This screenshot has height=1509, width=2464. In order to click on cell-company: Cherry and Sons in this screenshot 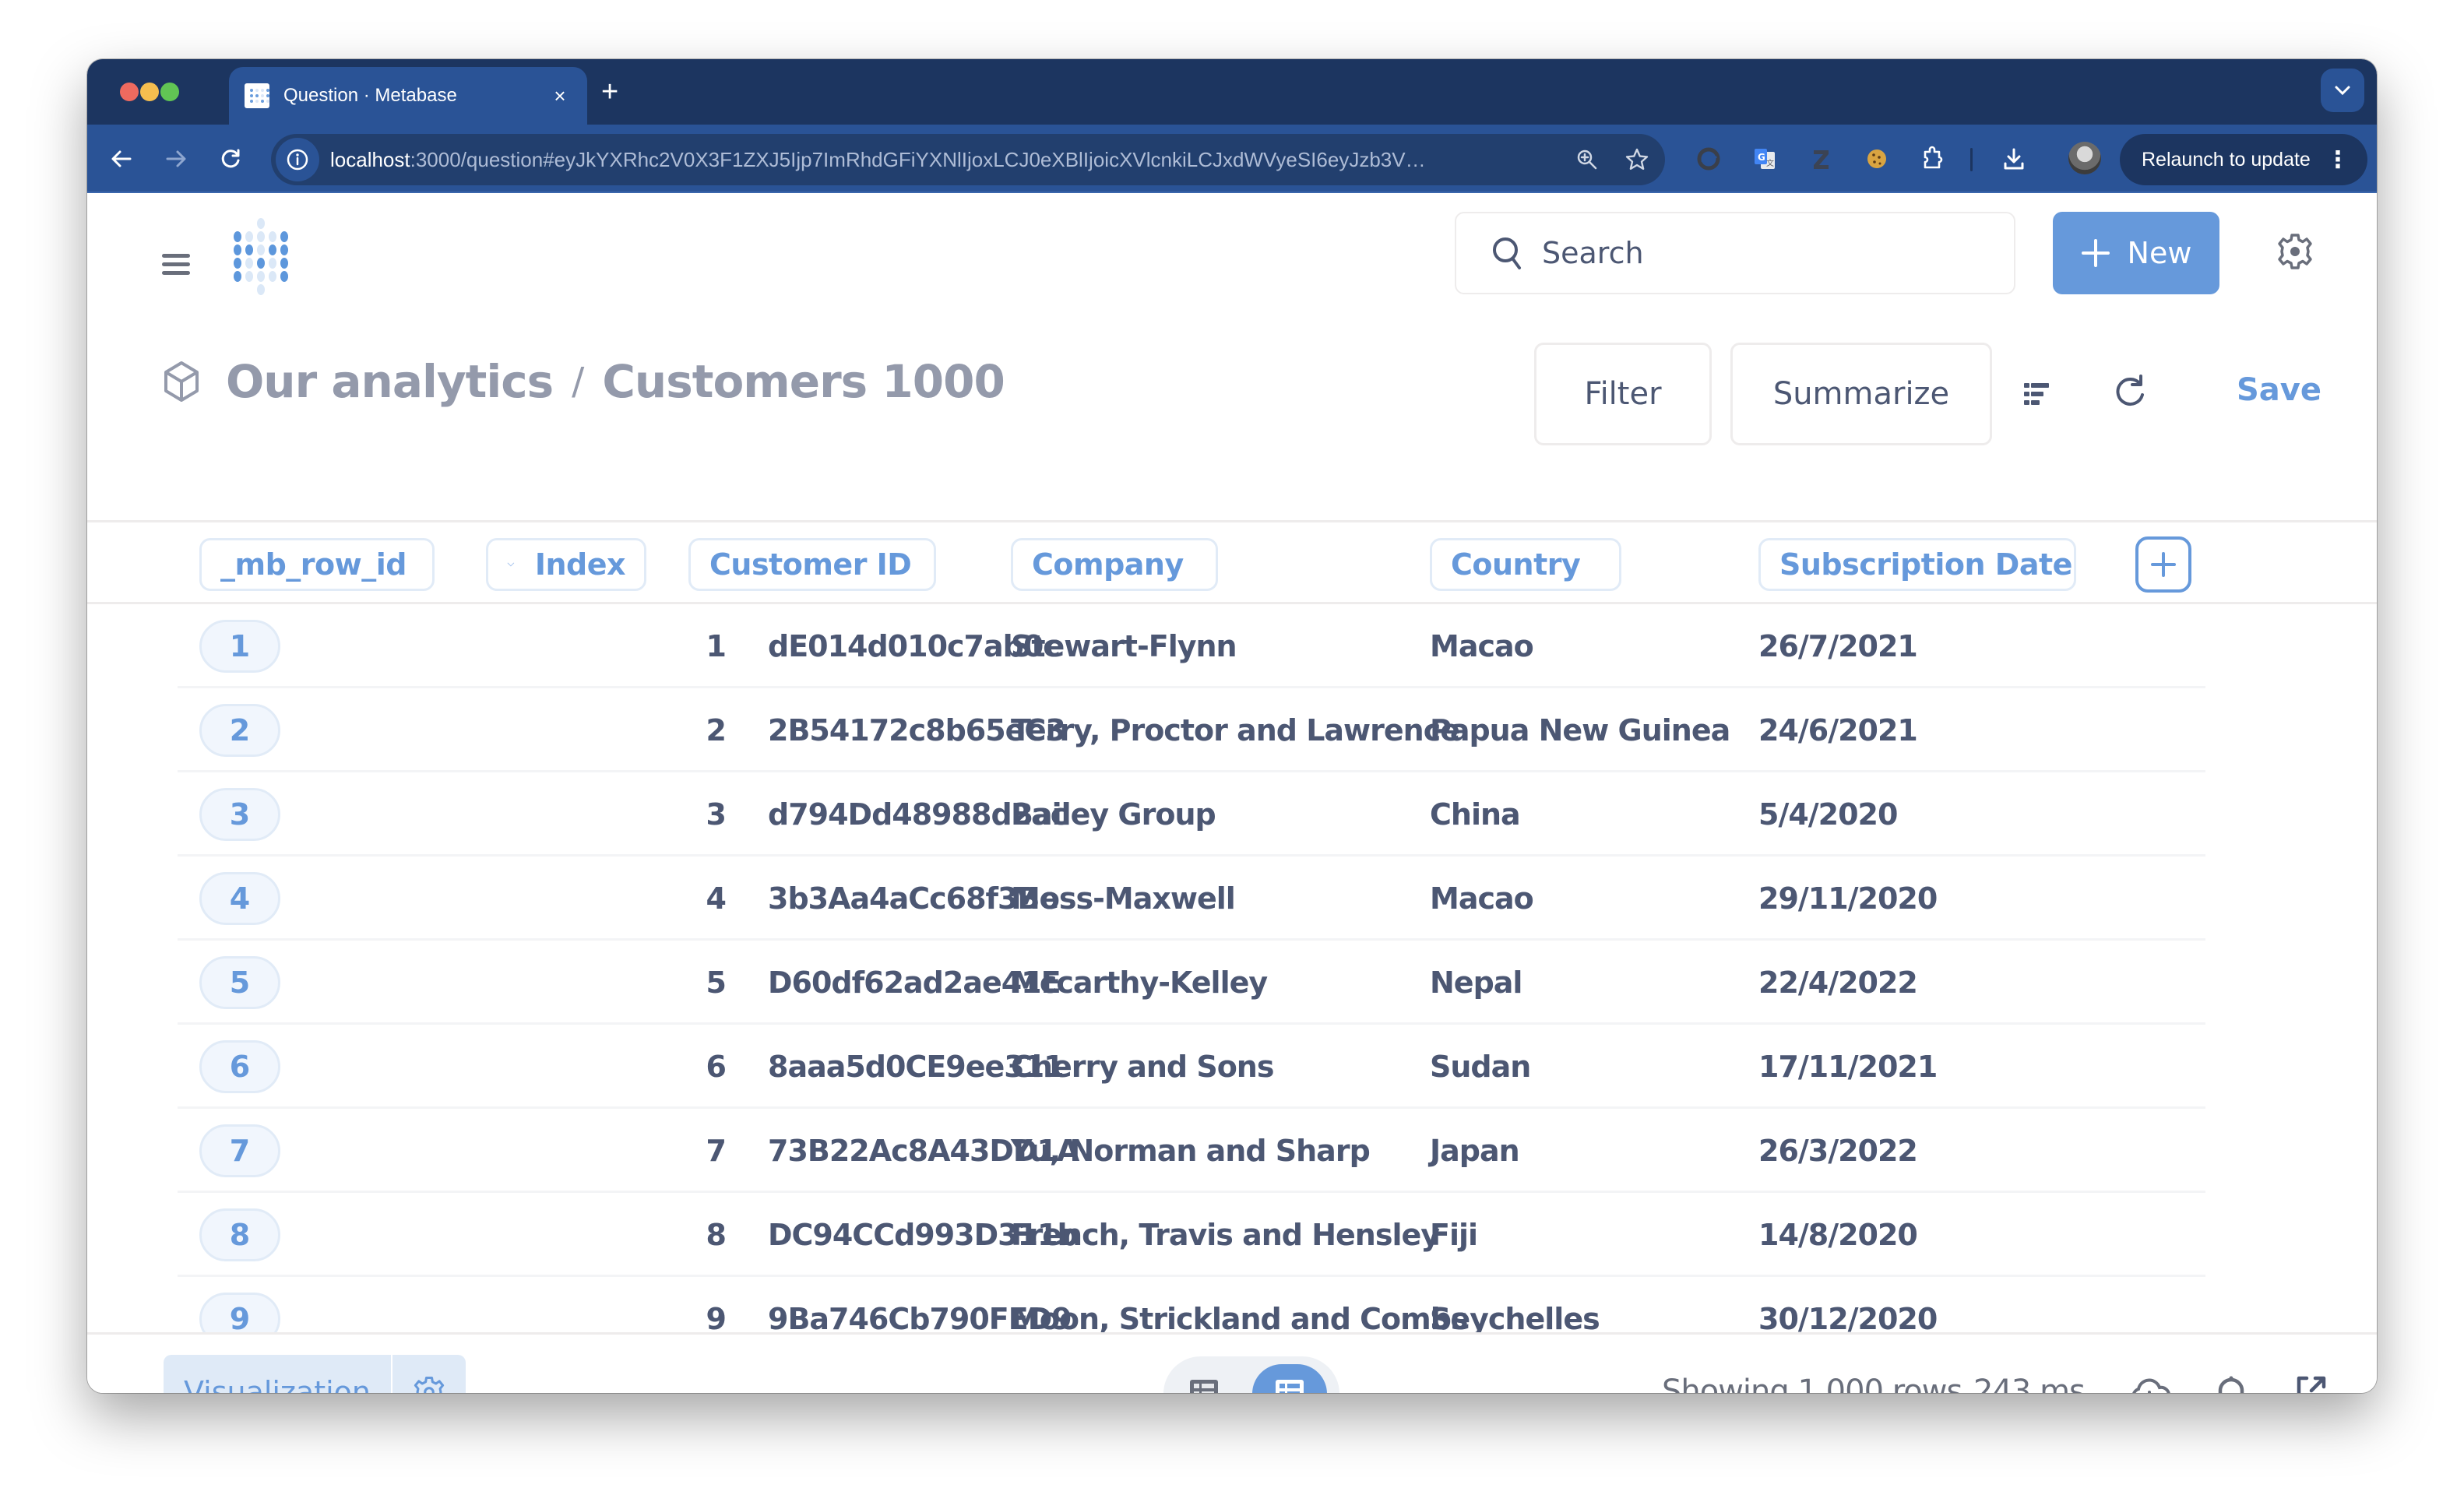, I will do `click(1142, 1067)`.